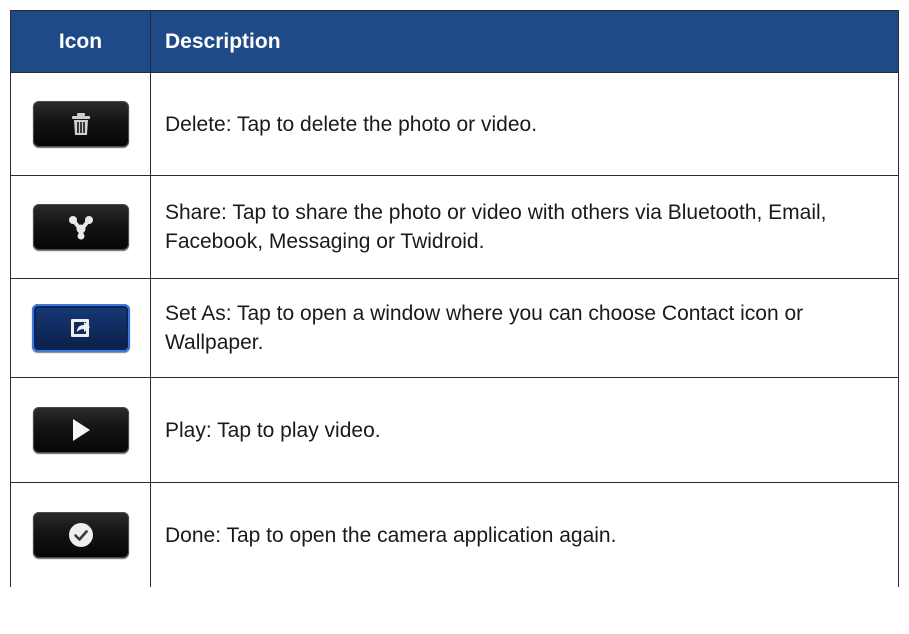  I want to click on delete-button, so click(80, 124).